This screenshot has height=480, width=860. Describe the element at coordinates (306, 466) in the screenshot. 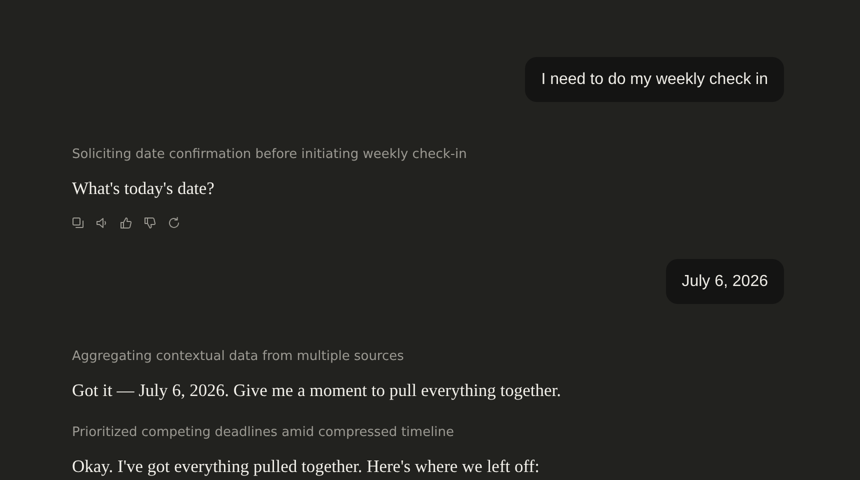

I see `assistant-reply: Okay. I've got everything pulled together. Here's where we left off:` at that location.